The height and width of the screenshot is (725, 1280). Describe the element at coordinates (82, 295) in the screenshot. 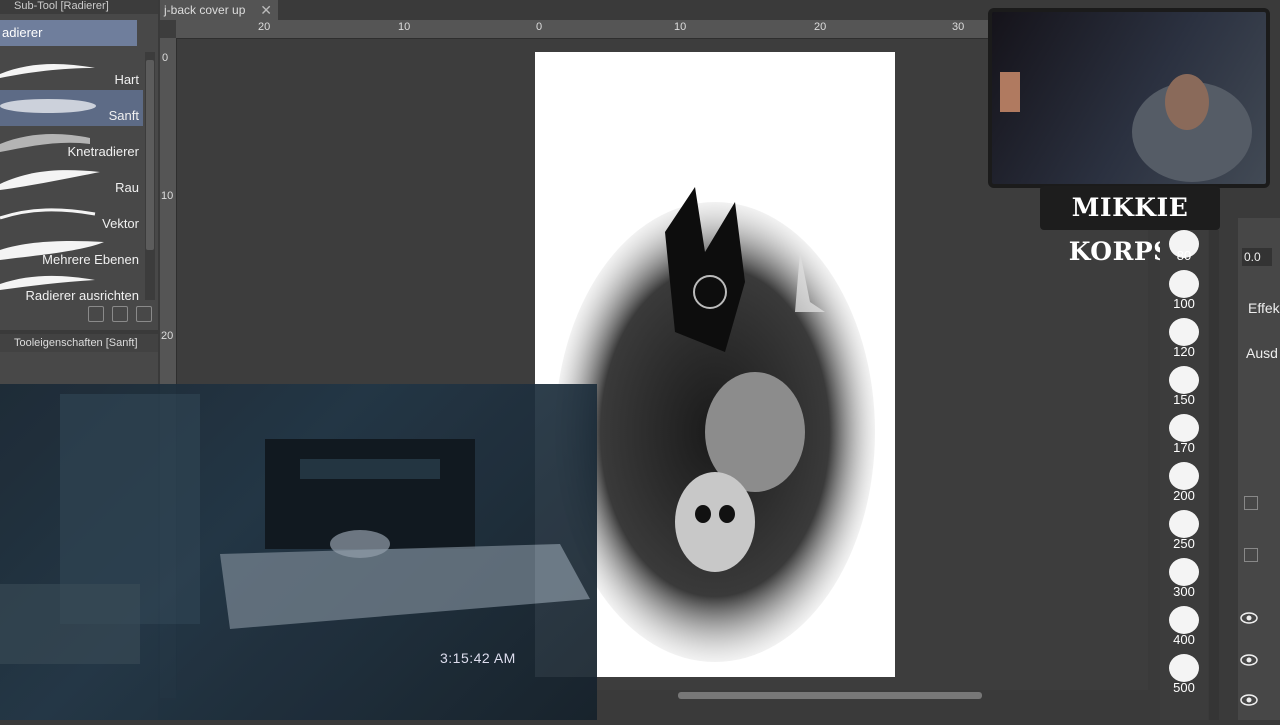

I see `subtool-item-label: Radierer ausrichten` at that location.